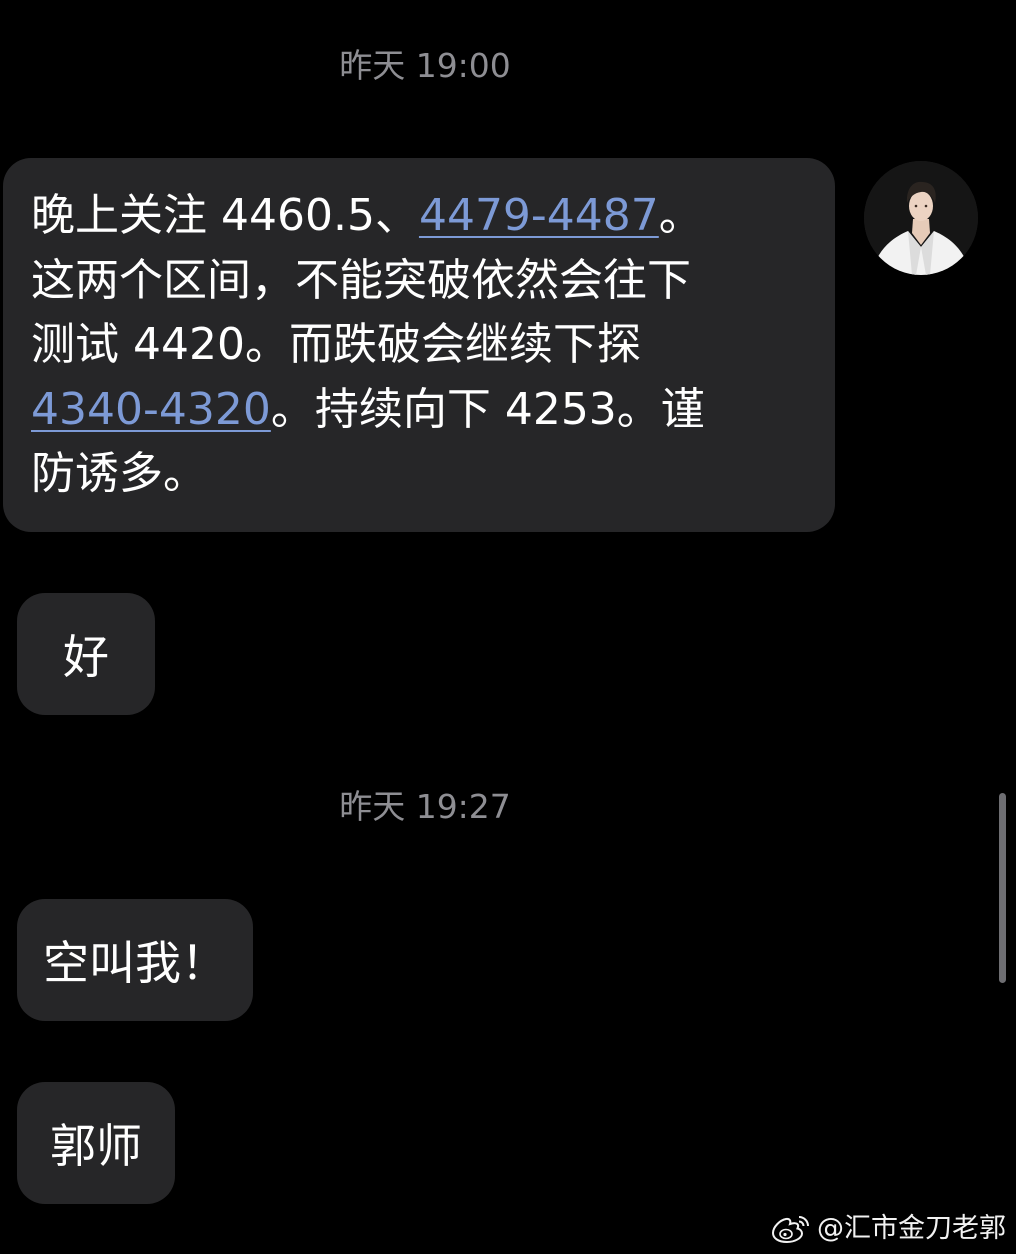  What do you see at coordinates (911, 1228) in the screenshot?
I see `watermark-text: @汇市金刀老郭` at bounding box center [911, 1228].